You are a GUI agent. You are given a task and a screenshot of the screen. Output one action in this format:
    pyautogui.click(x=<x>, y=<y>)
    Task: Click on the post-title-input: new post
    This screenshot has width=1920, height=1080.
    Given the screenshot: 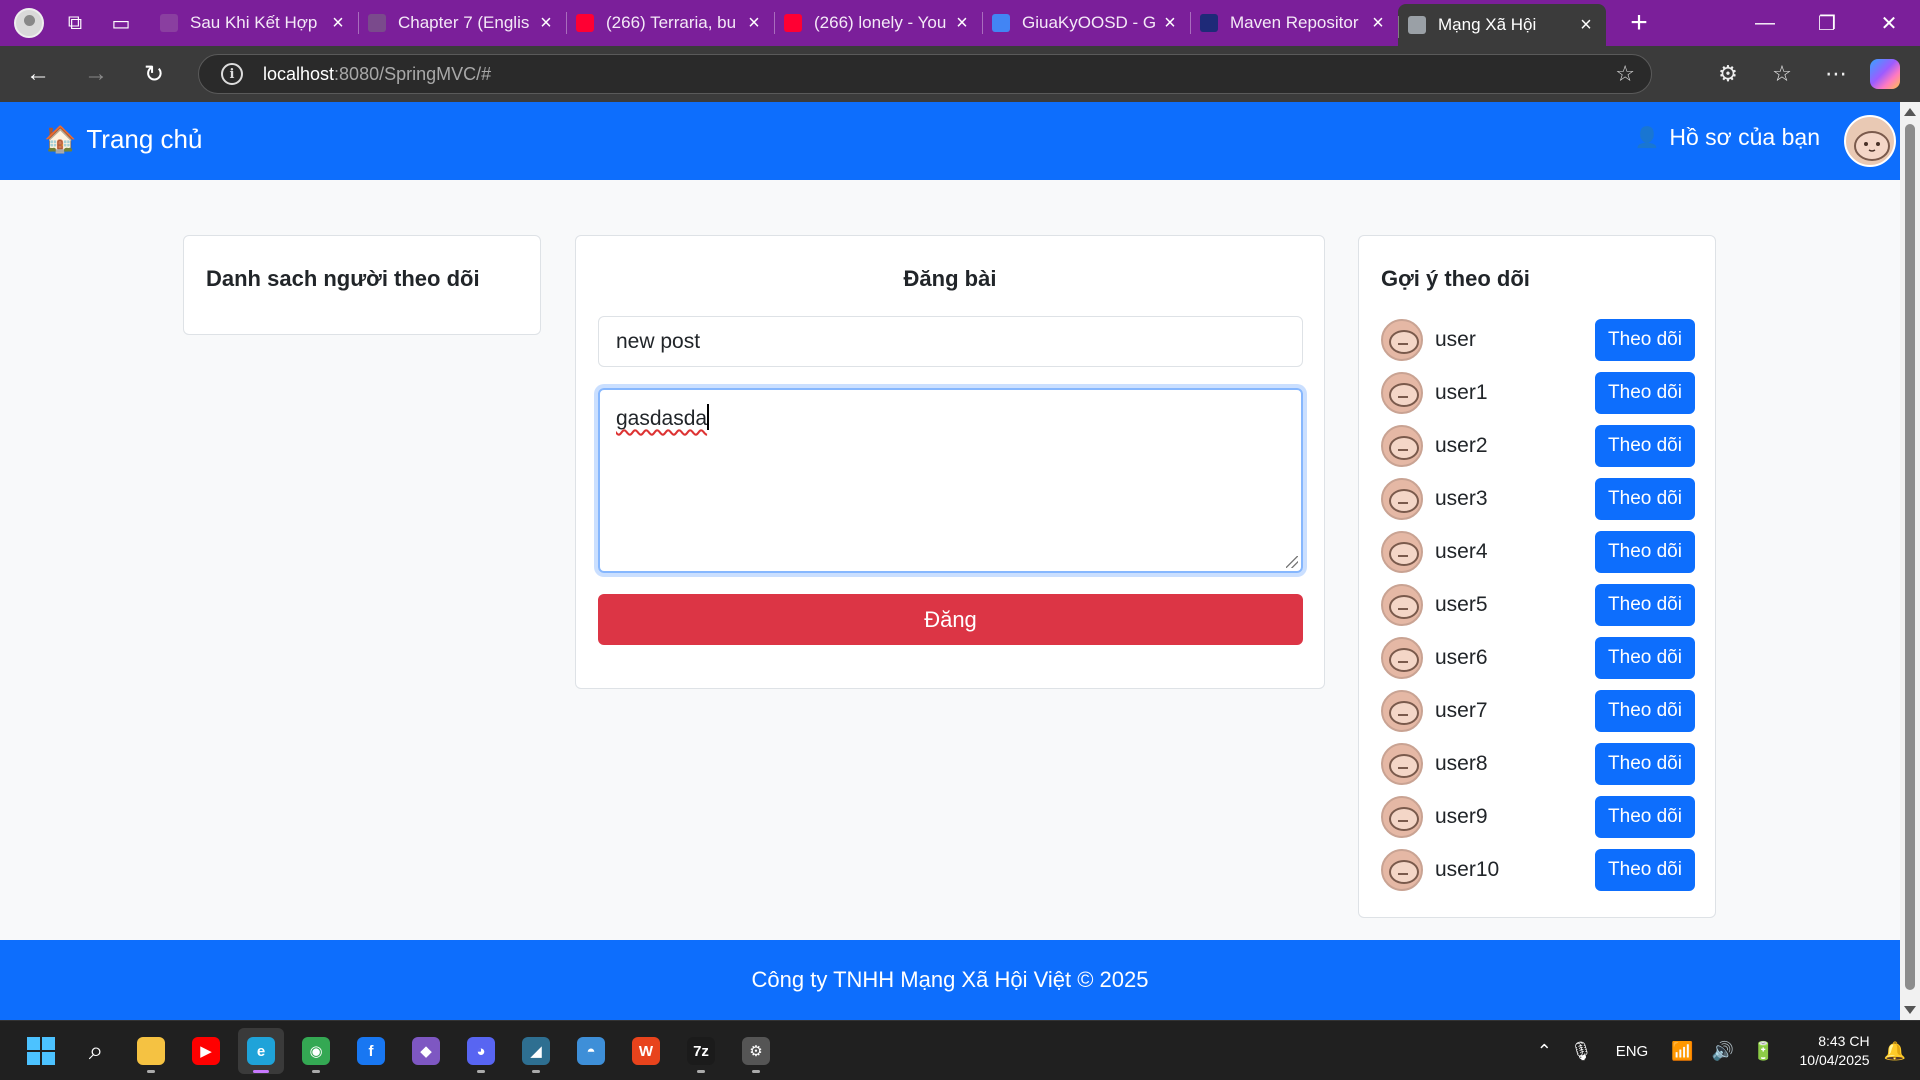 What is the action you would take?
    pyautogui.click(x=950, y=341)
    